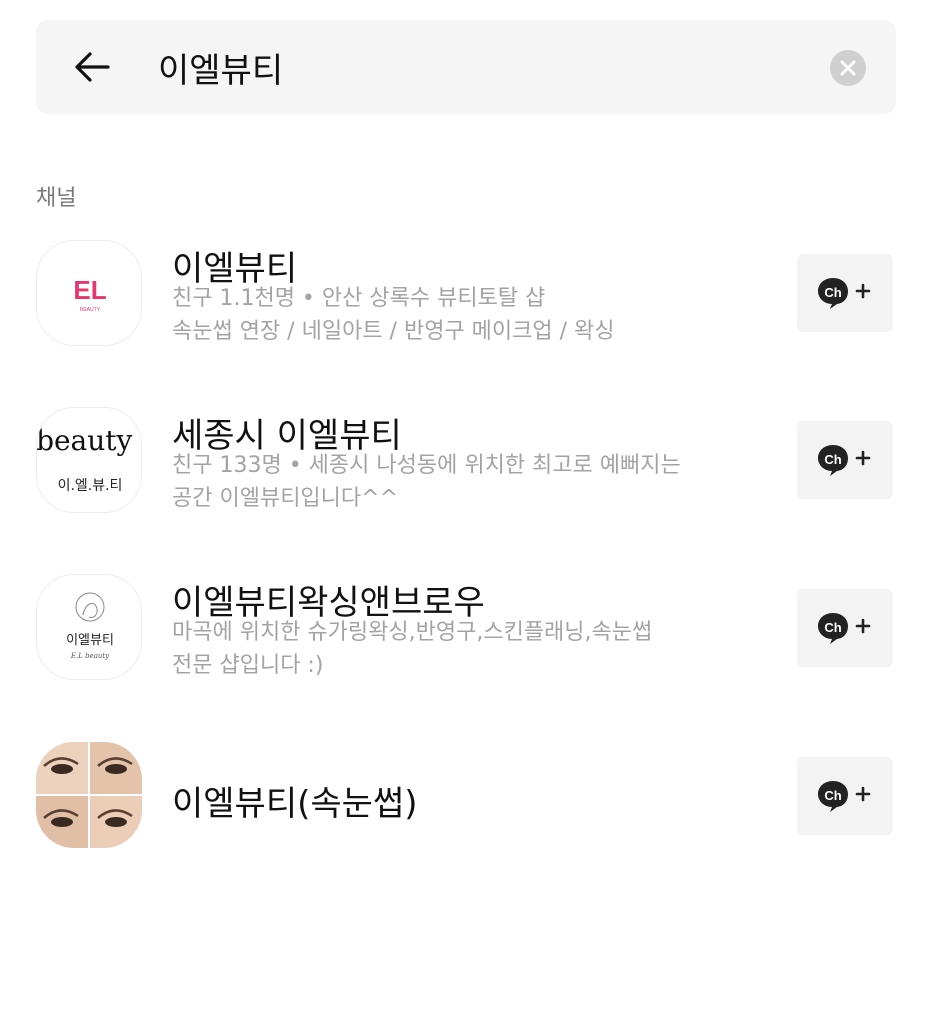  What do you see at coordinates (90, 640) in the screenshot?
I see `logo-text: 이엘뷰티` at bounding box center [90, 640].